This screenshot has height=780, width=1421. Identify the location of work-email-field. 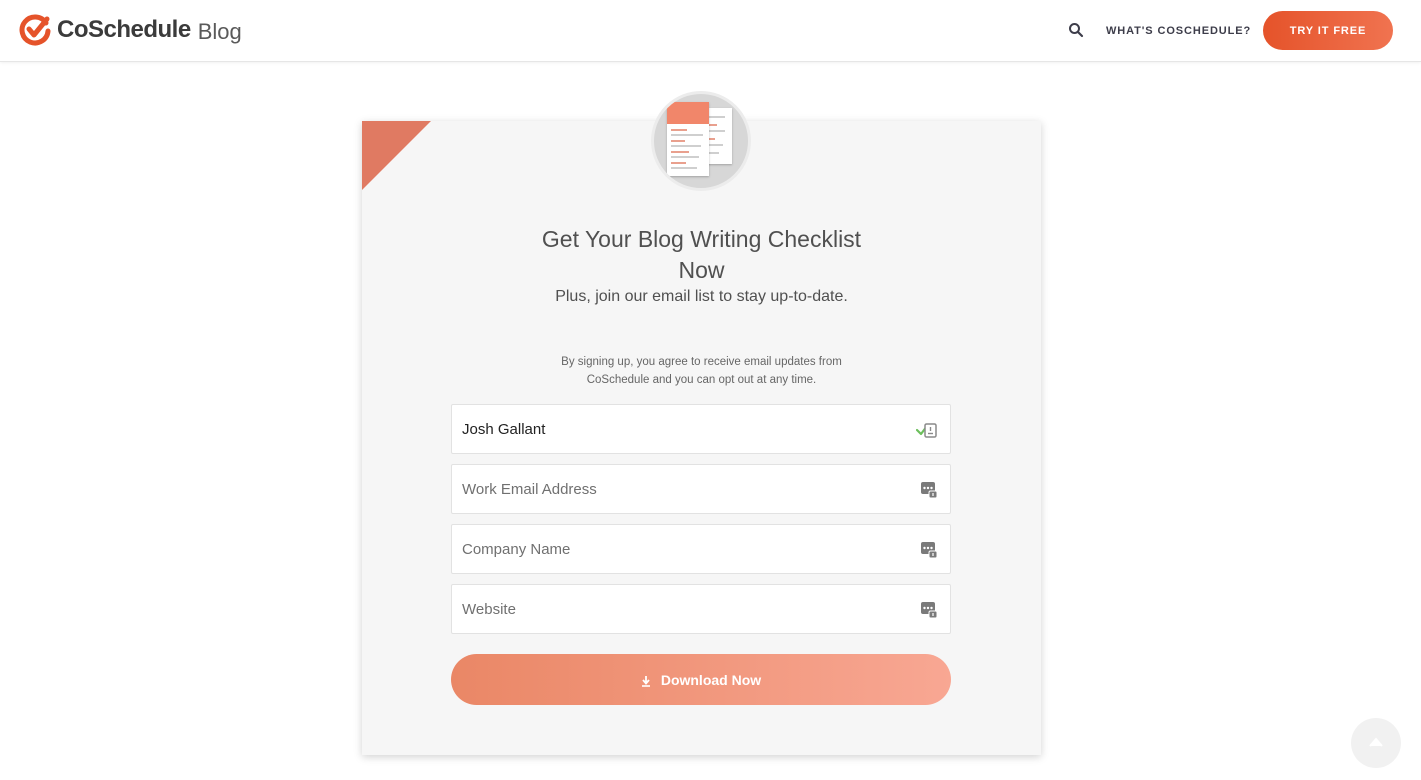
(701, 489).